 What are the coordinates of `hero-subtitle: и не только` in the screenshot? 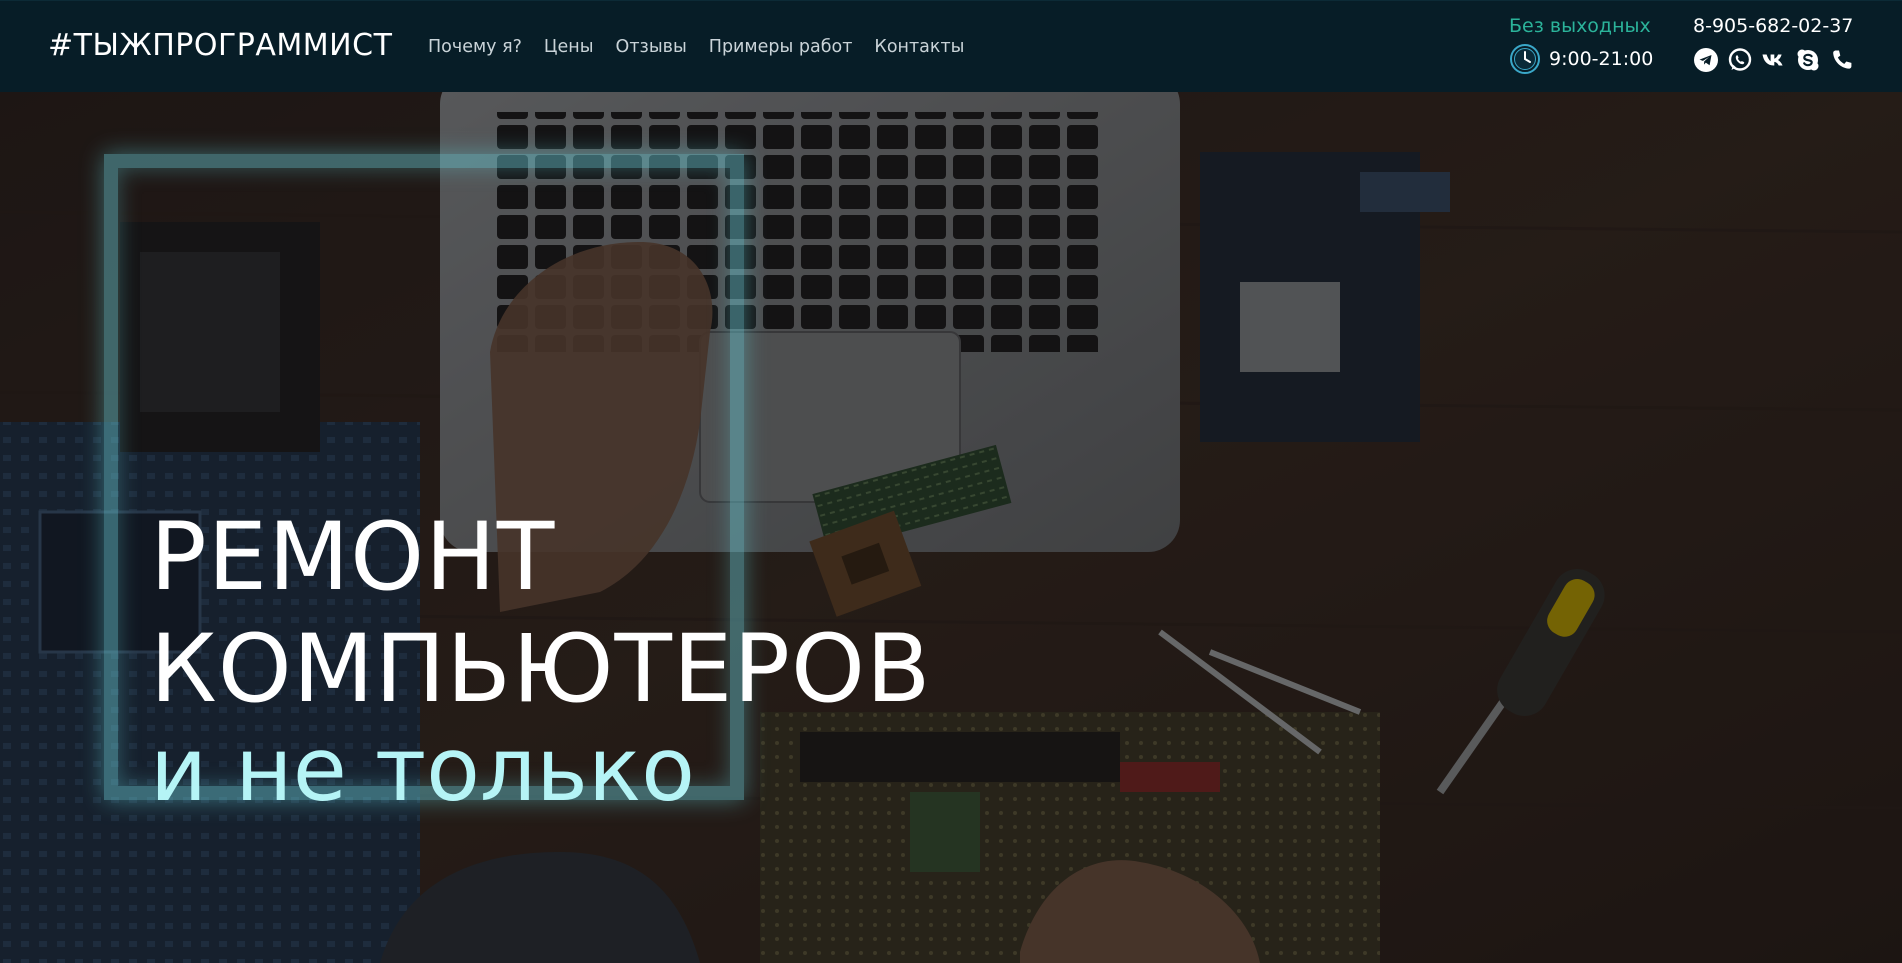 It's located at (423, 769).